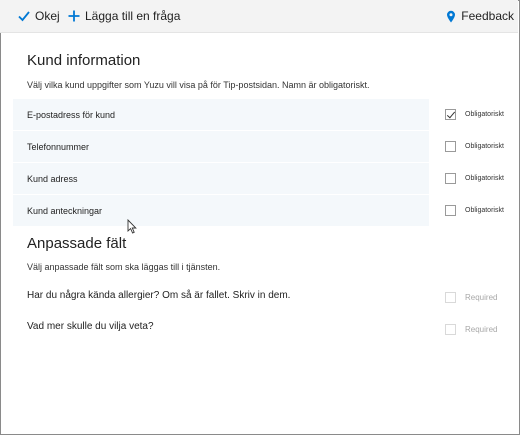  What do you see at coordinates (259, 16) in the screenshot?
I see `command-bar: Okej Lägga till en fråga Feedback` at bounding box center [259, 16].